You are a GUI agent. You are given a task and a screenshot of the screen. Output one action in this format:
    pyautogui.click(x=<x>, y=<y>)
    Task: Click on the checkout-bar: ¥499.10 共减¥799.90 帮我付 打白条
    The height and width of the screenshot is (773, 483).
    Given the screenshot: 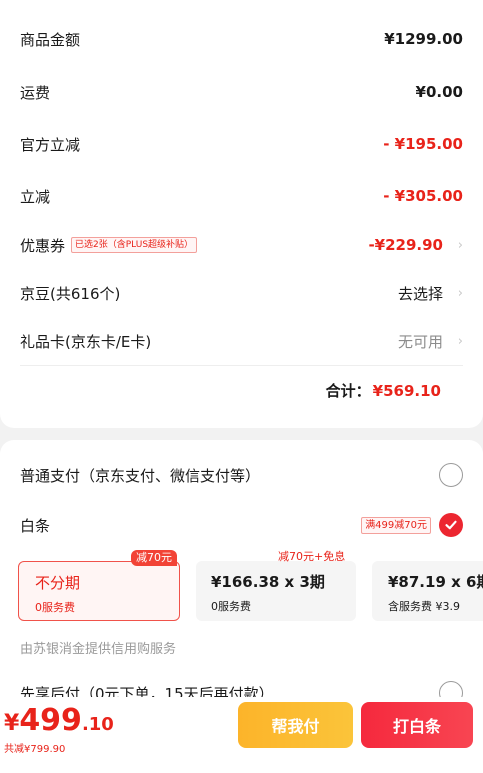 What is the action you would take?
    pyautogui.click(x=241, y=735)
    